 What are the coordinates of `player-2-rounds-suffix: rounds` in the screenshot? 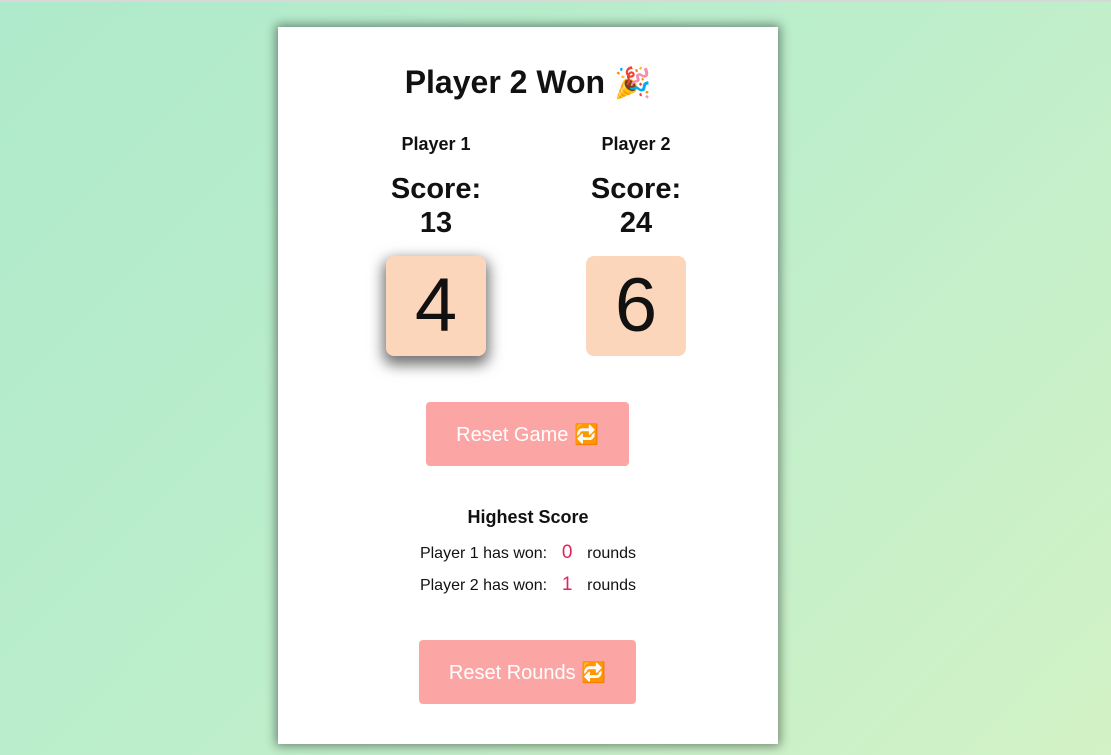 It's located at (612, 585).